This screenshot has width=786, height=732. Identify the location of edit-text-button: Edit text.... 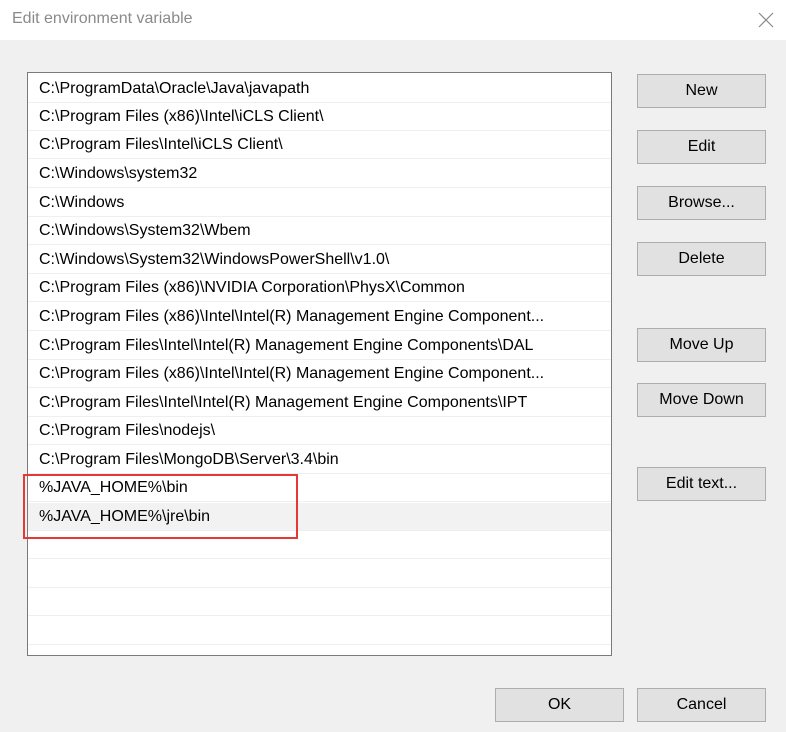
(701, 484).